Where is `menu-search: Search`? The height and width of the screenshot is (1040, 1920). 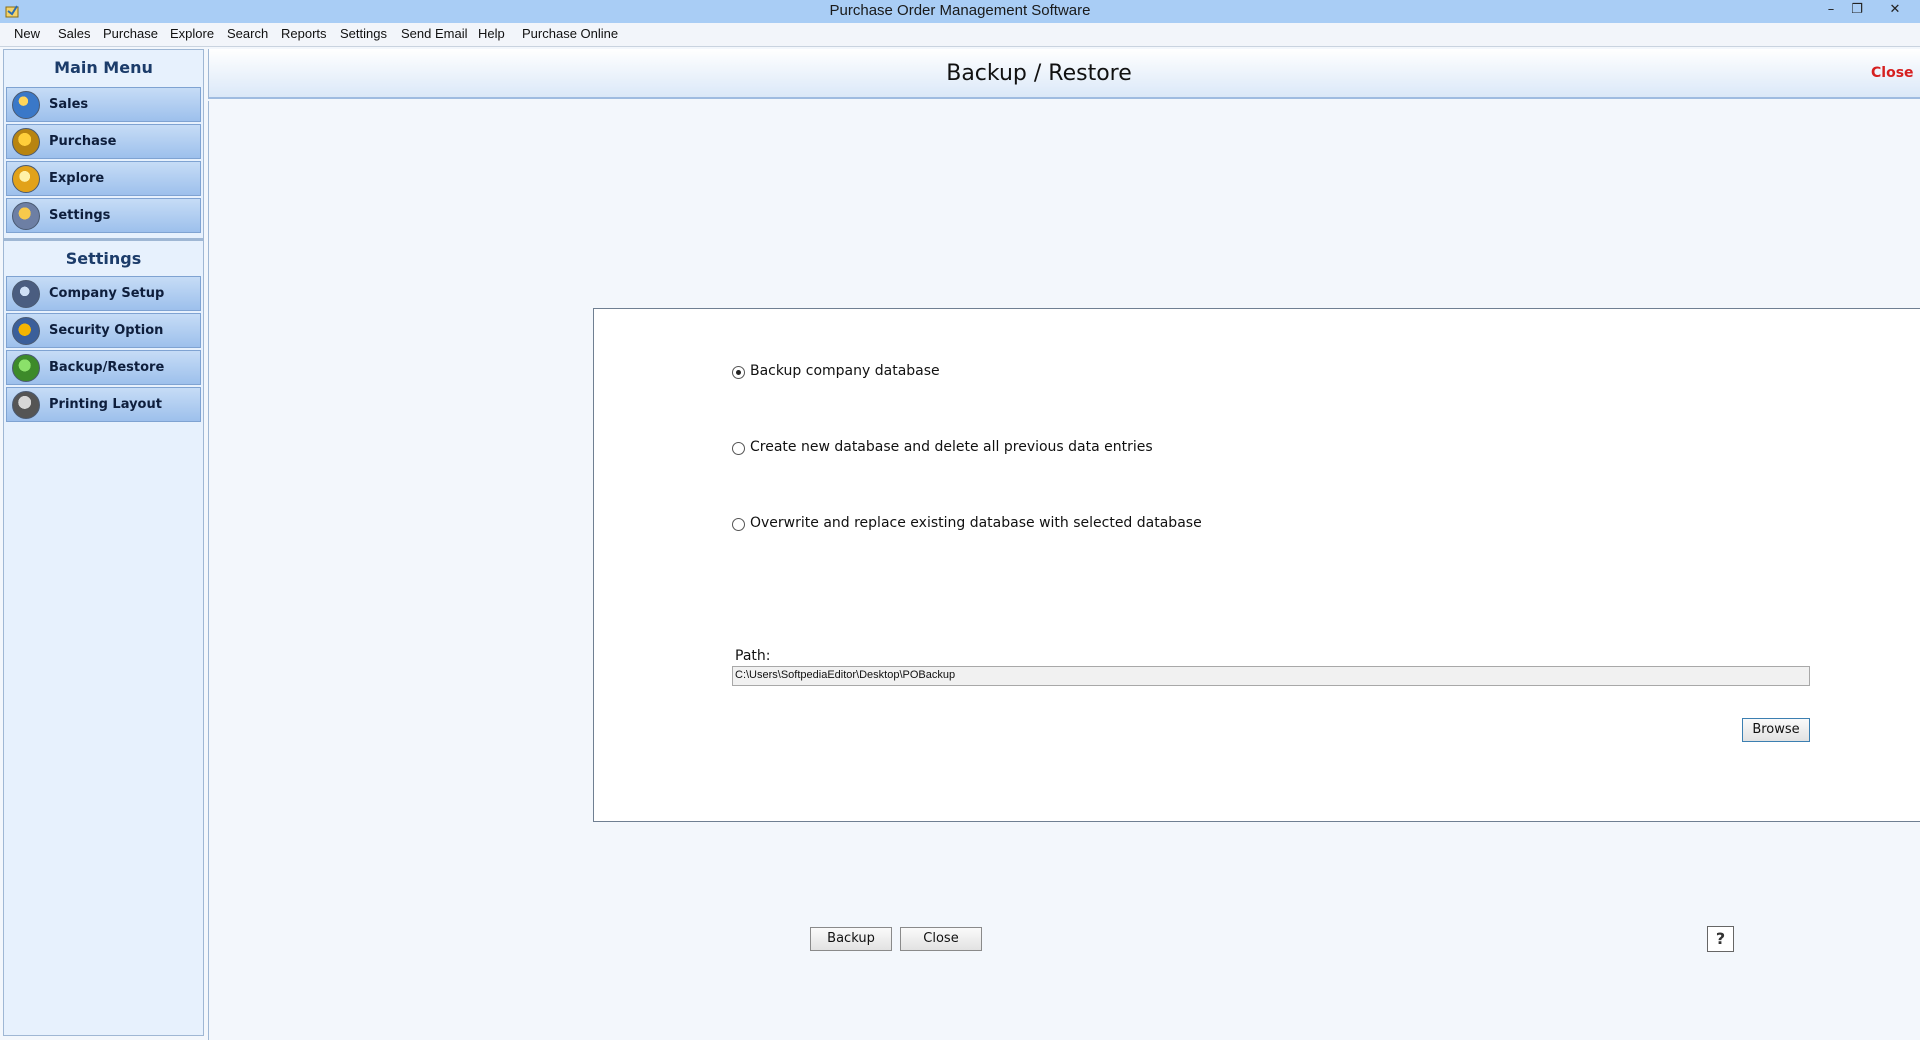
menu-search: Search is located at coordinates (247, 33).